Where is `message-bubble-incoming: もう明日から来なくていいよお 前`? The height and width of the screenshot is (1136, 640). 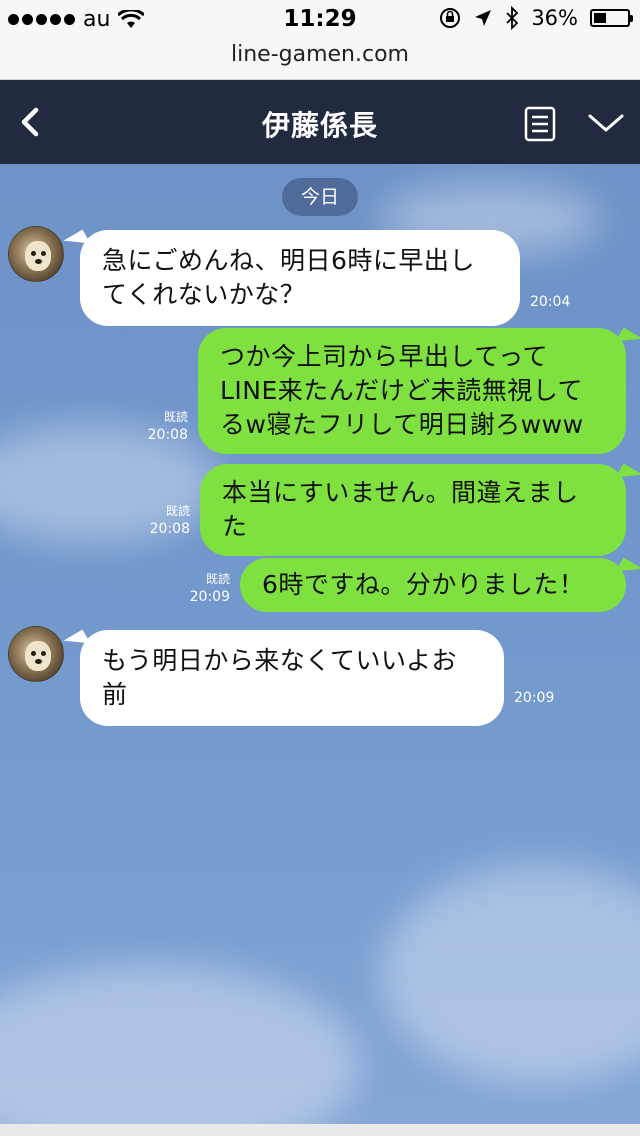 message-bubble-incoming: もう明日から来なくていいよお 前 is located at coordinates (292, 678).